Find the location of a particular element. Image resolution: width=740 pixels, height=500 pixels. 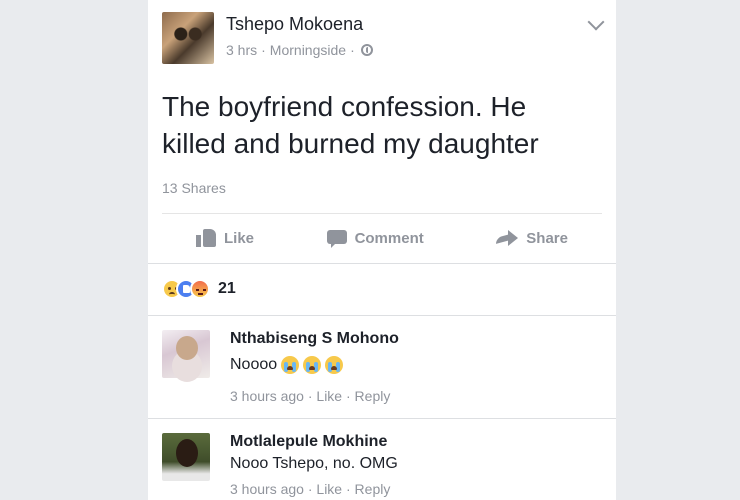

share-button: Share is located at coordinates (532, 238).